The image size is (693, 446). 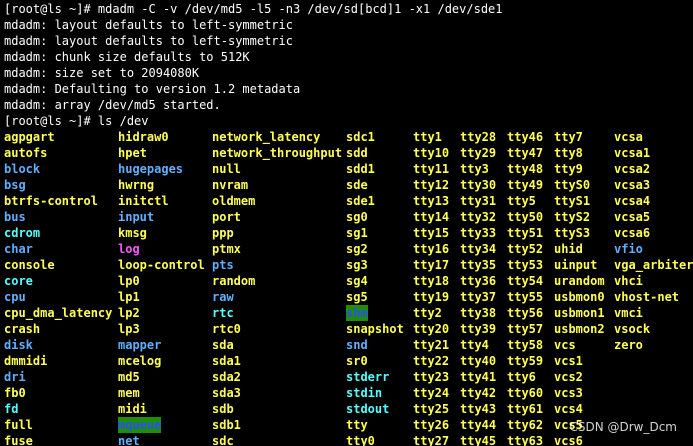 I want to click on dev-entry: tty23, so click(x=431, y=377).